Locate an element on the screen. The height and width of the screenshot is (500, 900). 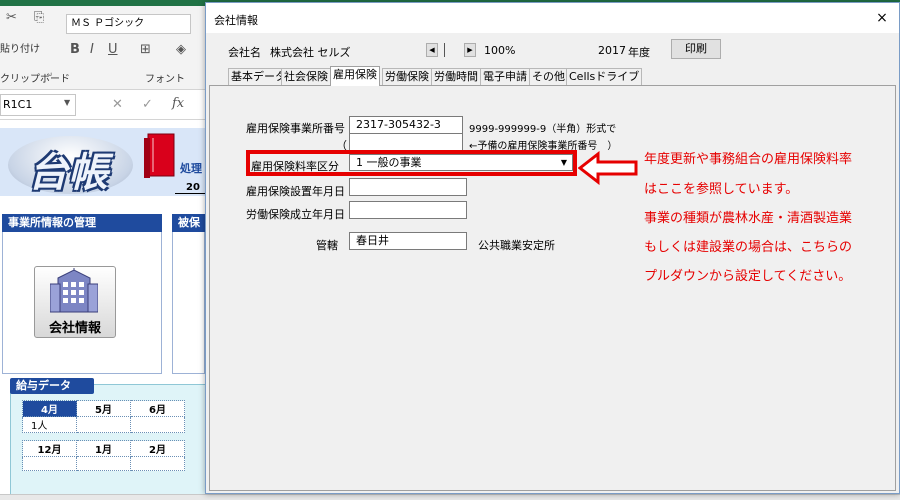
insert-function-icon: fx is located at coordinates (178, 103).